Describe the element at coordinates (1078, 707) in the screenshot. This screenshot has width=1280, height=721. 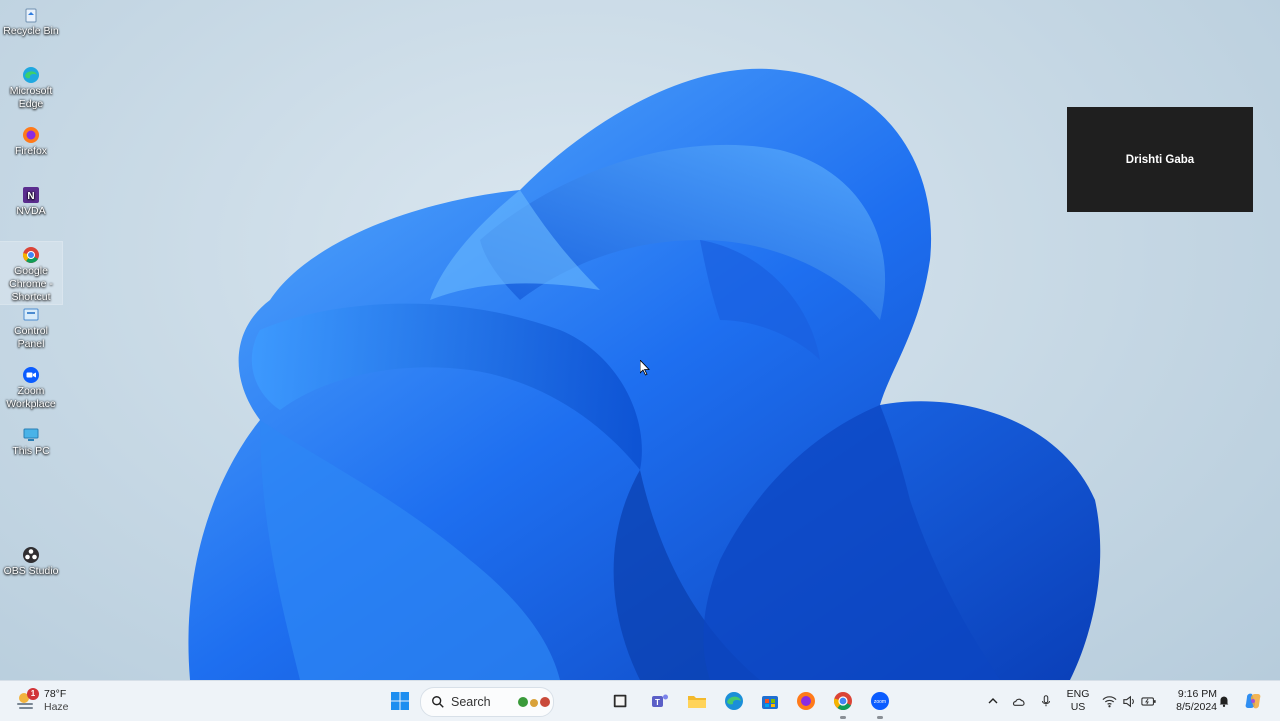
I see `language-region: US` at that location.